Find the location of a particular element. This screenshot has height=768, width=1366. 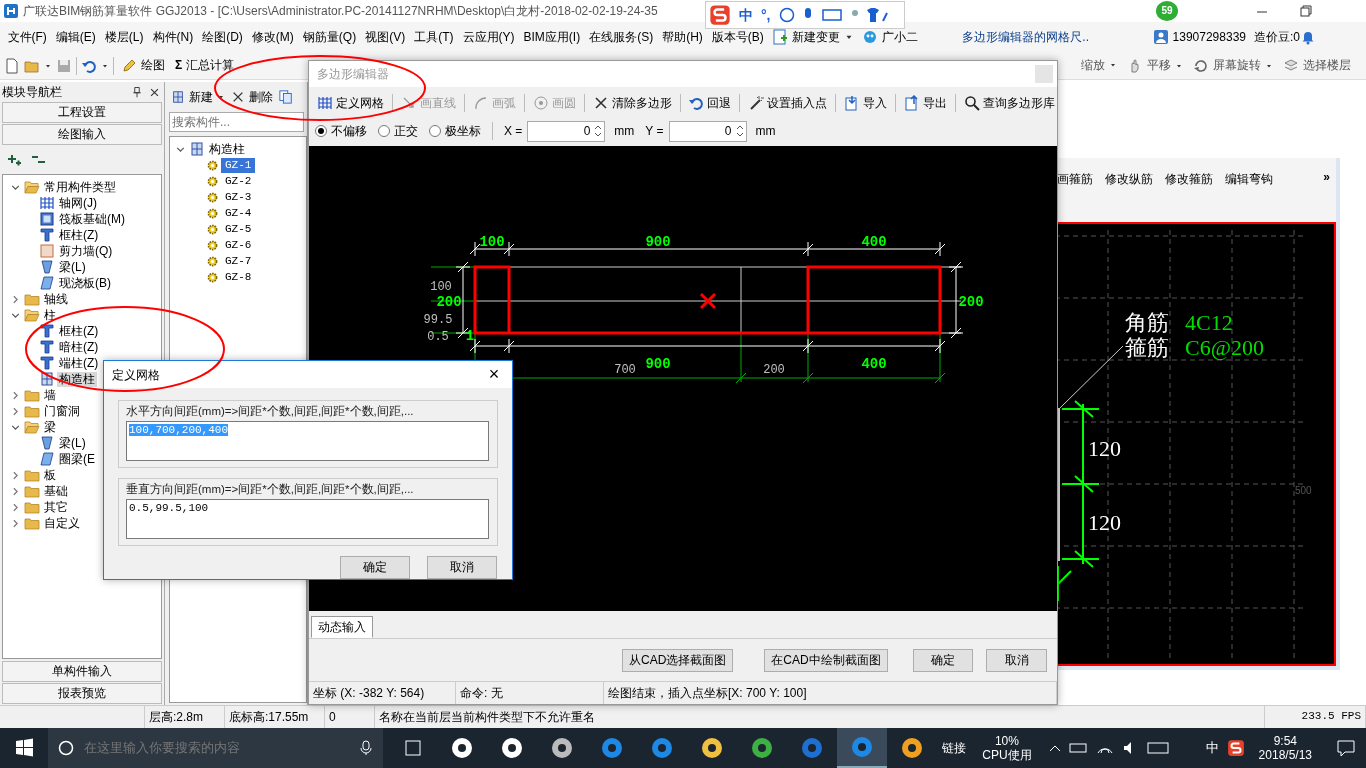

tree-item: GZ-1 is located at coordinates (238, 165).